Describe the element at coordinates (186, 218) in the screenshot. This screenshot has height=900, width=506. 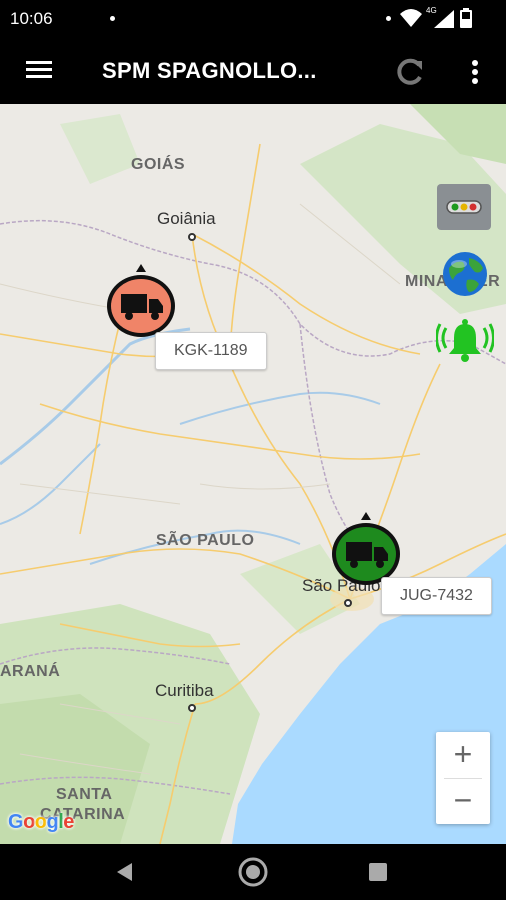
I see `city-label-goiania: Goiânia` at that location.